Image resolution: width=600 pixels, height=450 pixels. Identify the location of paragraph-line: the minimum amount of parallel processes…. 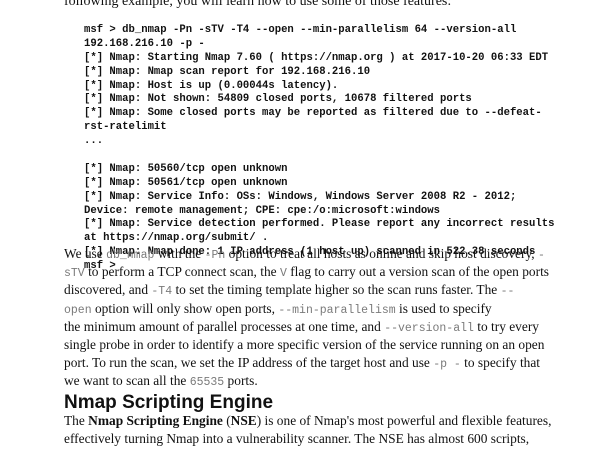
(304, 327).